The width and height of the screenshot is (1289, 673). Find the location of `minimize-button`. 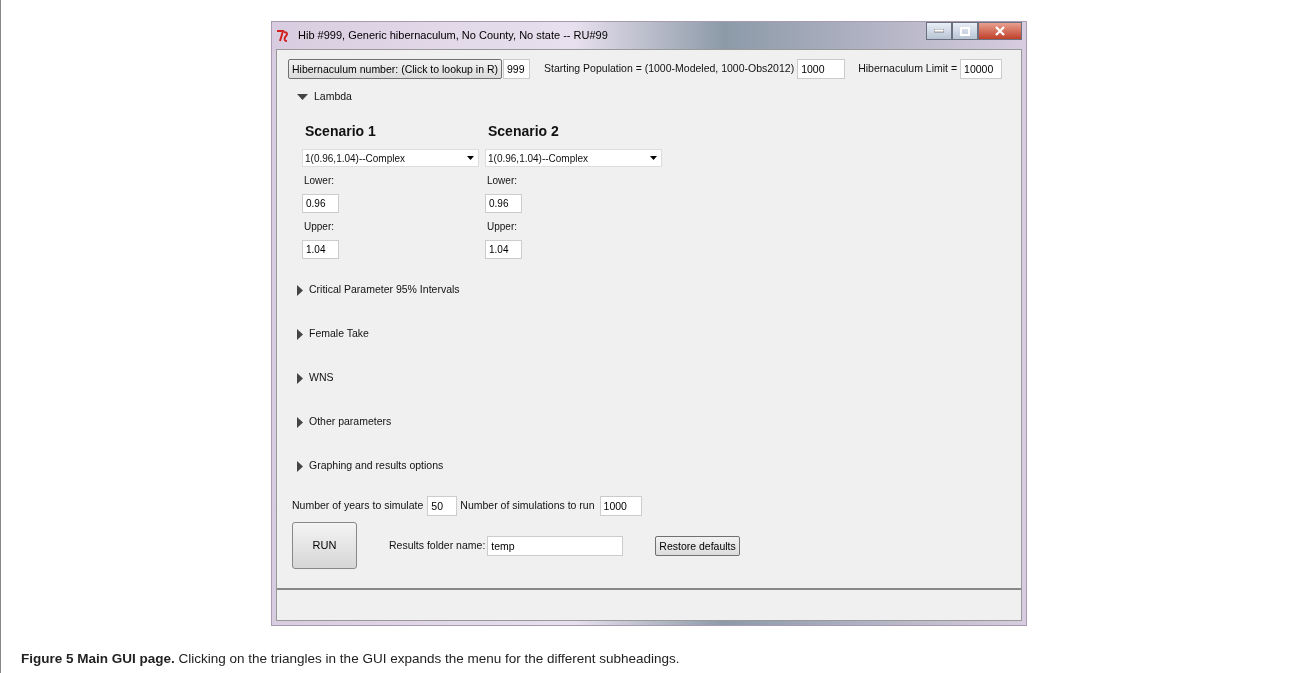

minimize-button is located at coordinates (939, 31).